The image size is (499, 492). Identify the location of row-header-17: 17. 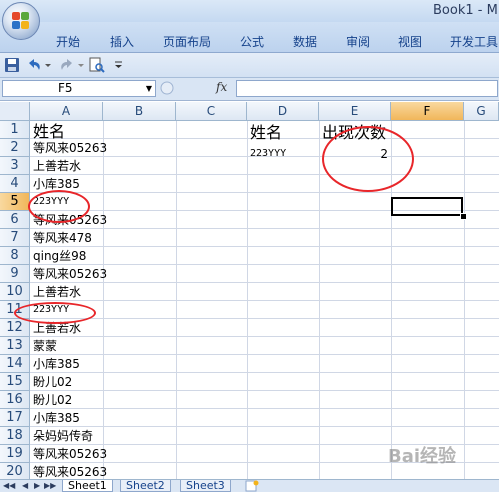
(15, 418).